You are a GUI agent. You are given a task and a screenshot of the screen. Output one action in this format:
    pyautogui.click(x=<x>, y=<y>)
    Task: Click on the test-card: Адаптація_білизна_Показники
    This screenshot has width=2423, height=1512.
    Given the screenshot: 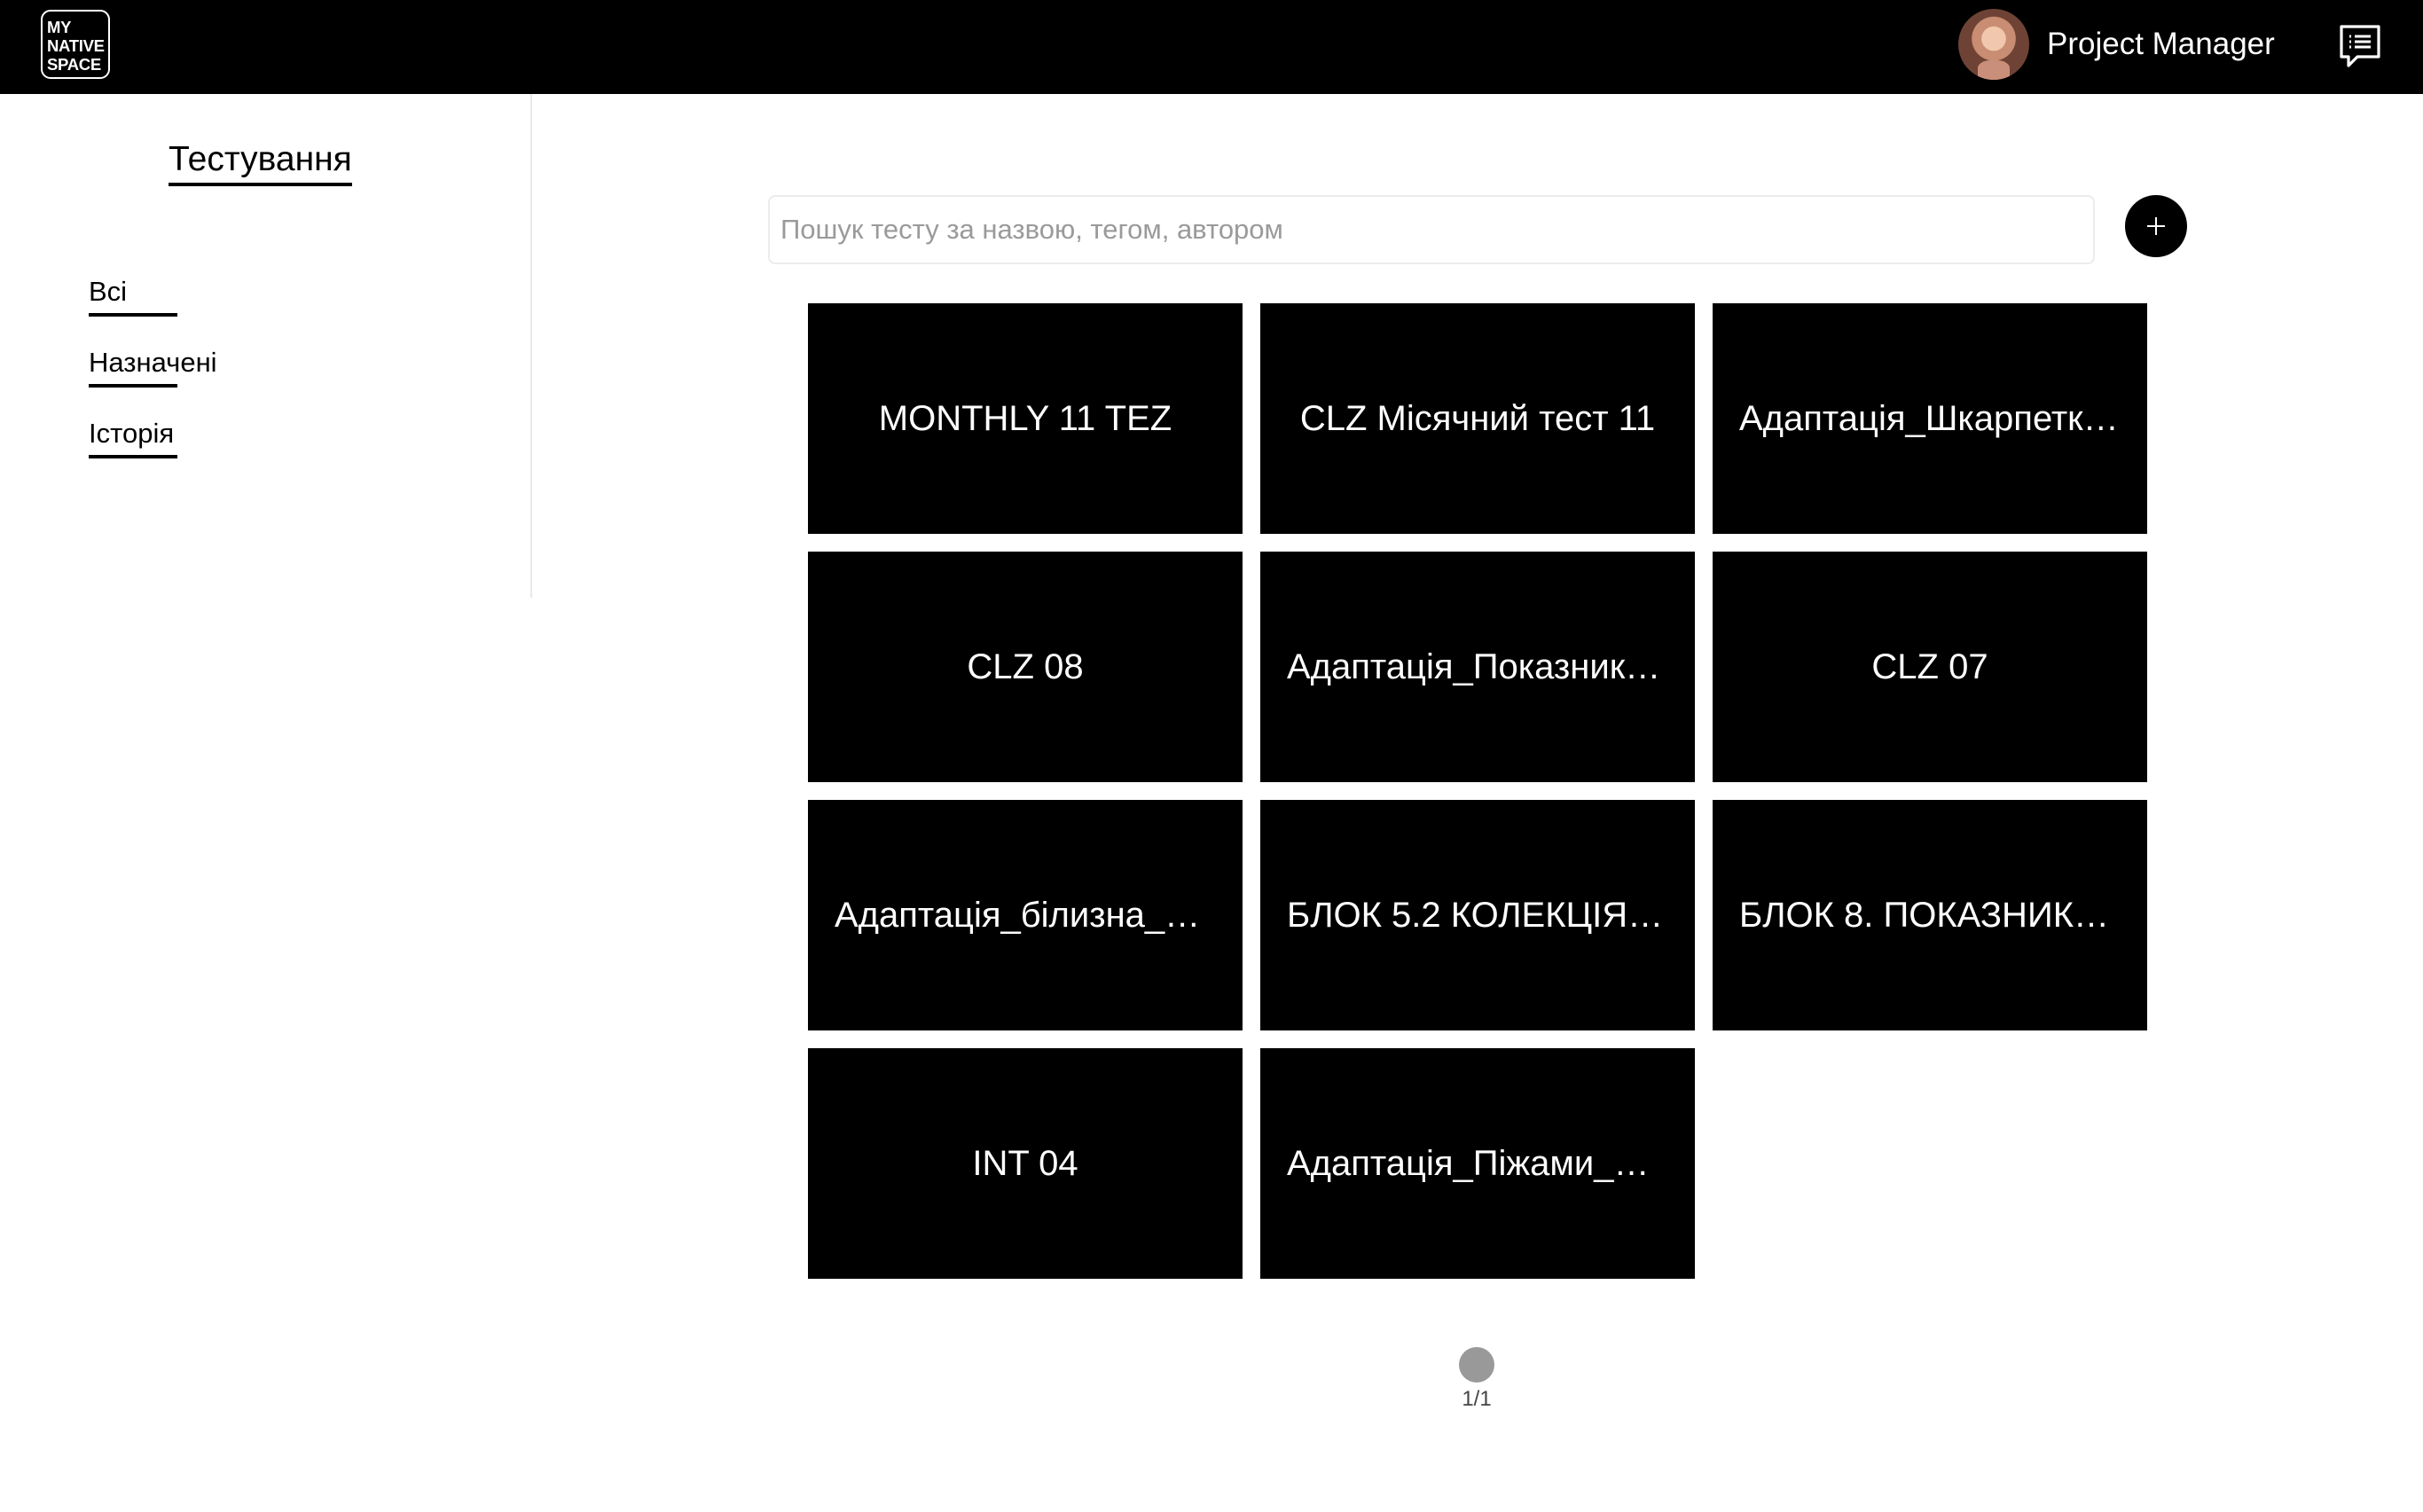 What is the action you would take?
    pyautogui.click(x=1025, y=915)
    